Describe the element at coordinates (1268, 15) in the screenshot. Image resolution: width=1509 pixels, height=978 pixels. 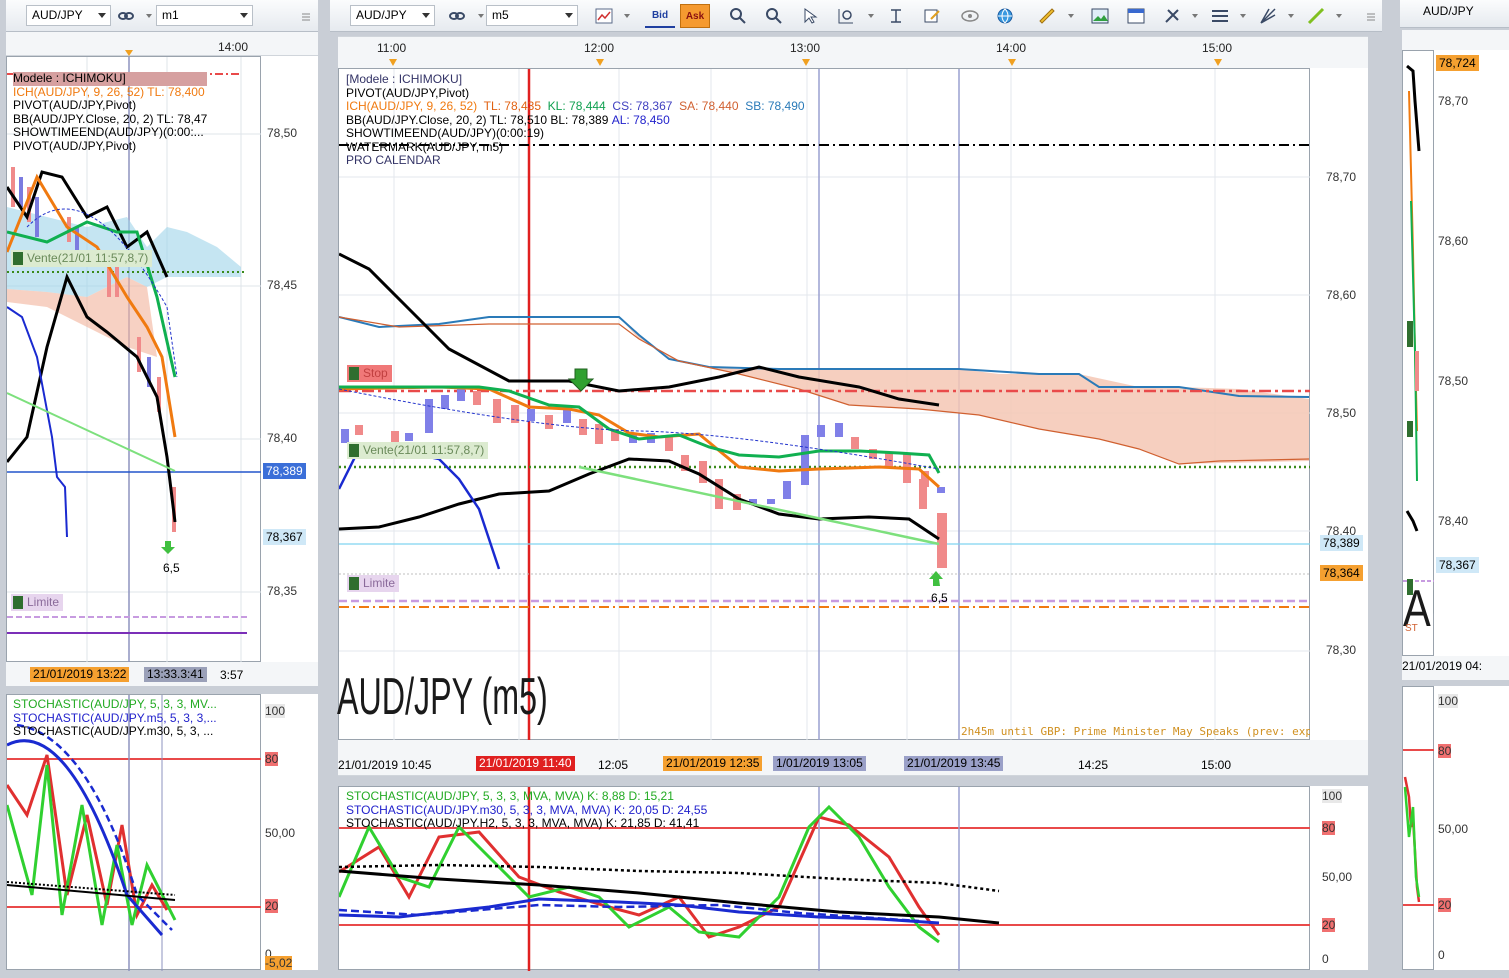
I see `fan-icon` at that location.